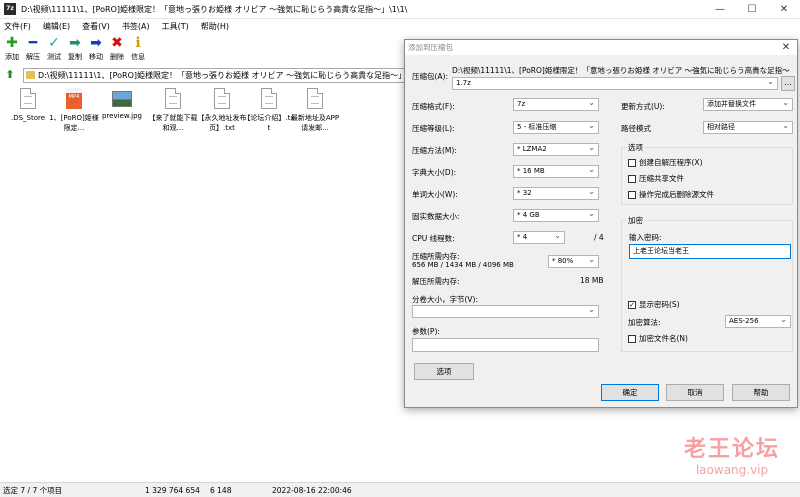 Image resolution: width=800 pixels, height=497 pixels. Describe the element at coordinates (636, 128) in the screenshot. I see `path-mode-label: 路径模式` at that location.